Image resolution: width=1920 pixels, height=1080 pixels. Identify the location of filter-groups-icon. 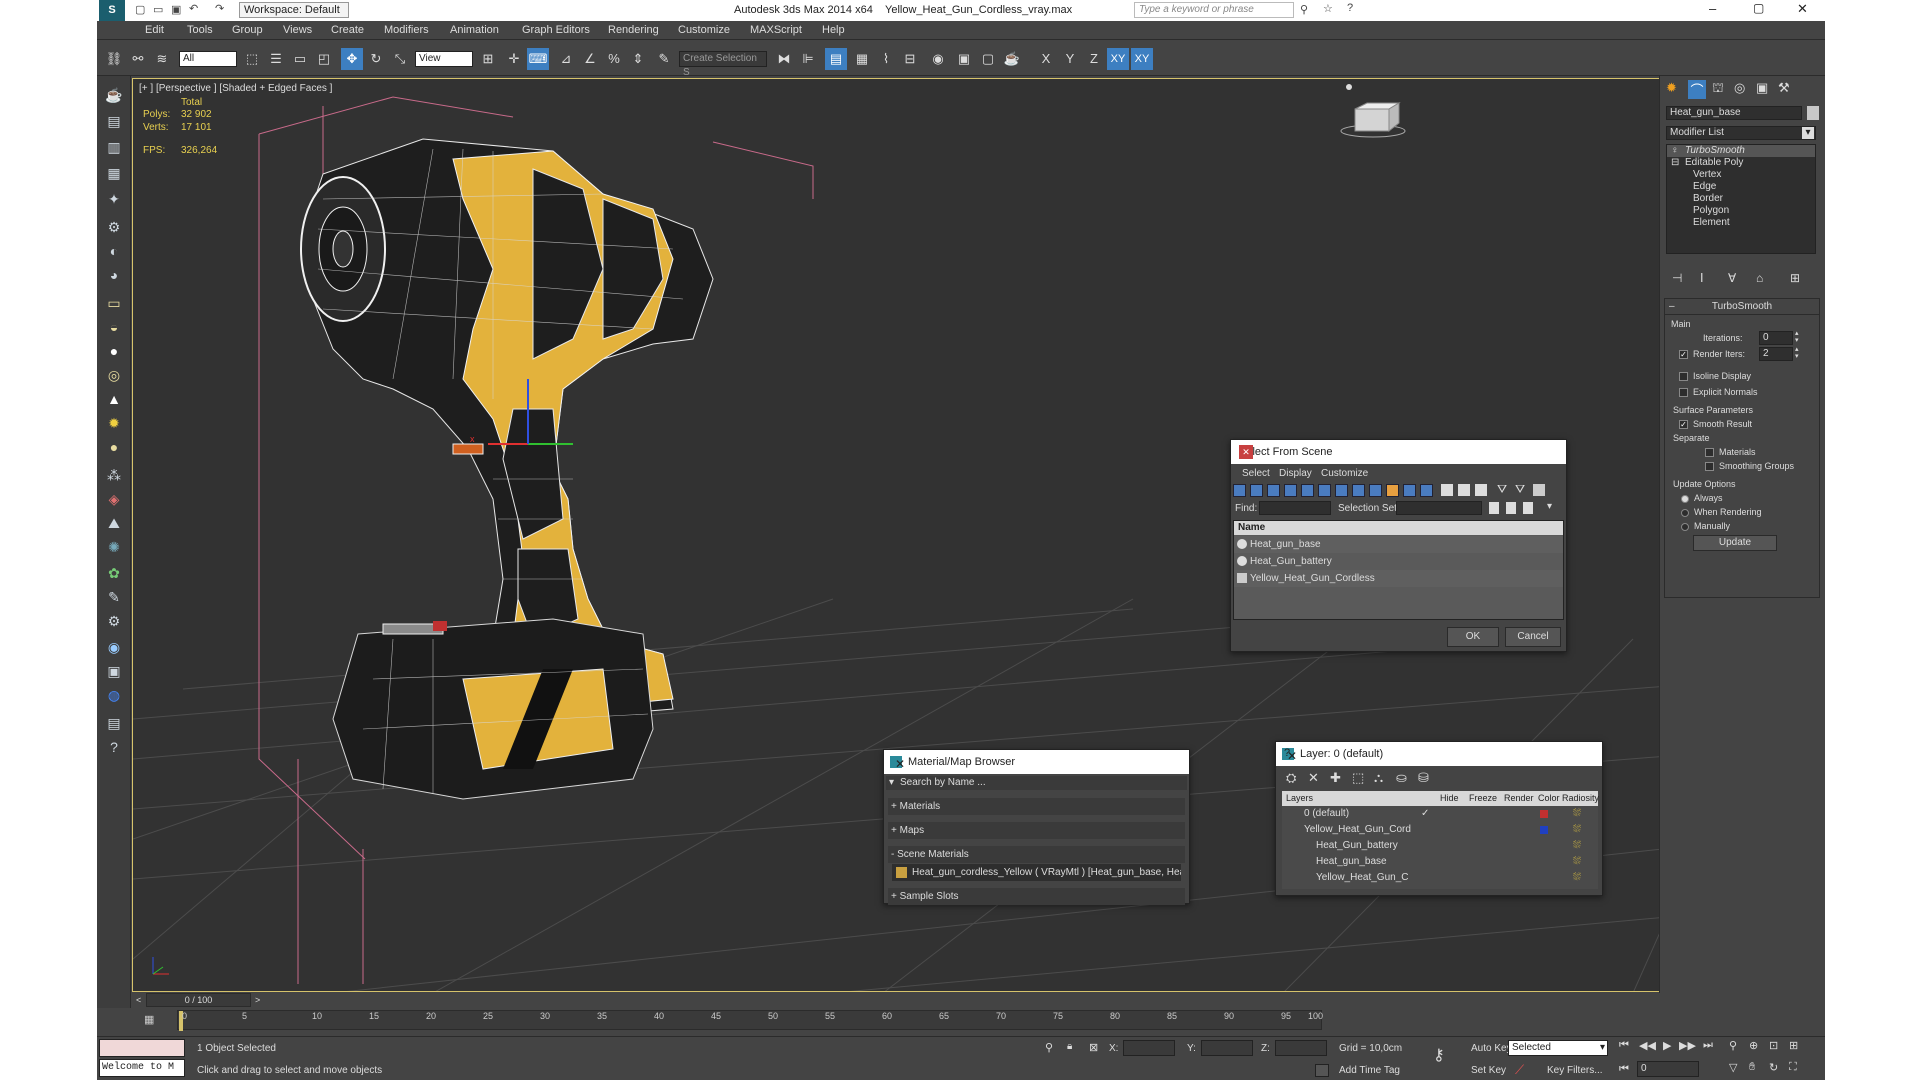
(1341, 490).